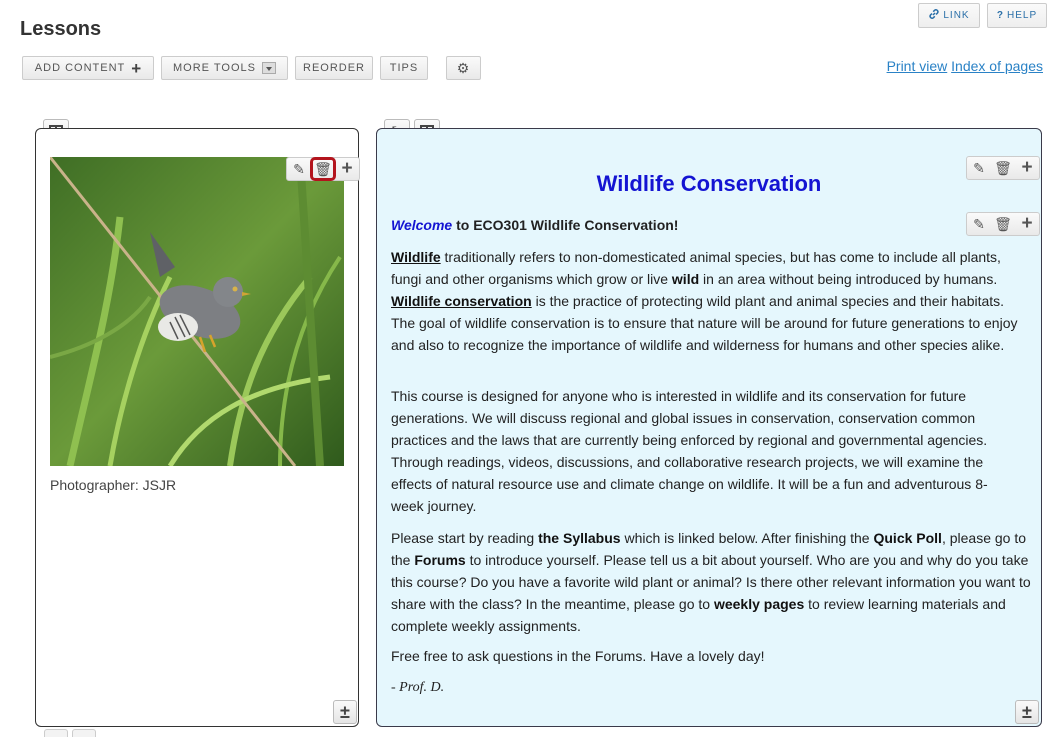 Image resolution: width=1054 pixels, height=737 pixels. Describe the element at coordinates (1000, 15) in the screenshot. I see `question-icon: ?` at that location.